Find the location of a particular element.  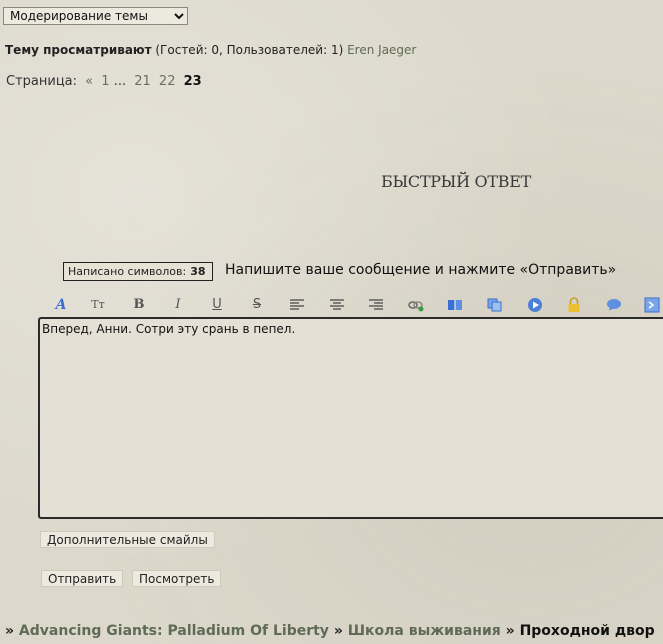

moderation-select: Модерирование темы is located at coordinates (95, 16).